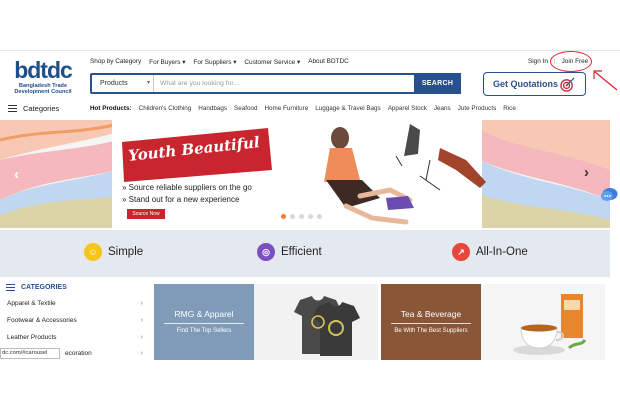 The image size is (620, 410). Describe the element at coordinates (32, 337) in the screenshot. I see `sidebar-item-label: Leather Products` at that location.